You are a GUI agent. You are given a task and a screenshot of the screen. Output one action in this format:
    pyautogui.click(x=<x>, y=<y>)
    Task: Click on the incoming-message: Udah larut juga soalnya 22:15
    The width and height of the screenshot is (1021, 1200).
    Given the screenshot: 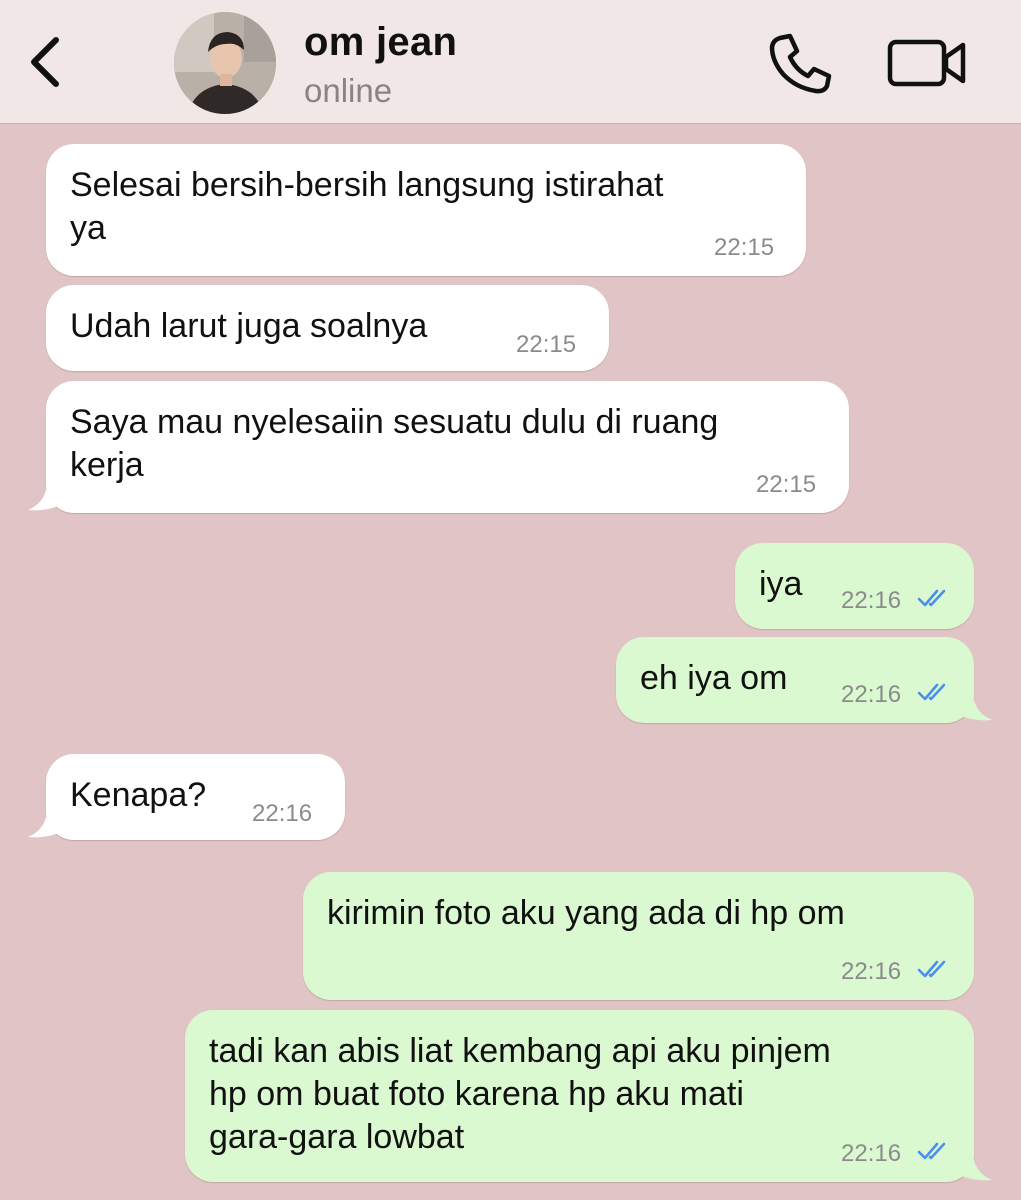 What is the action you would take?
    pyautogui.click(x=327, y=328)
    